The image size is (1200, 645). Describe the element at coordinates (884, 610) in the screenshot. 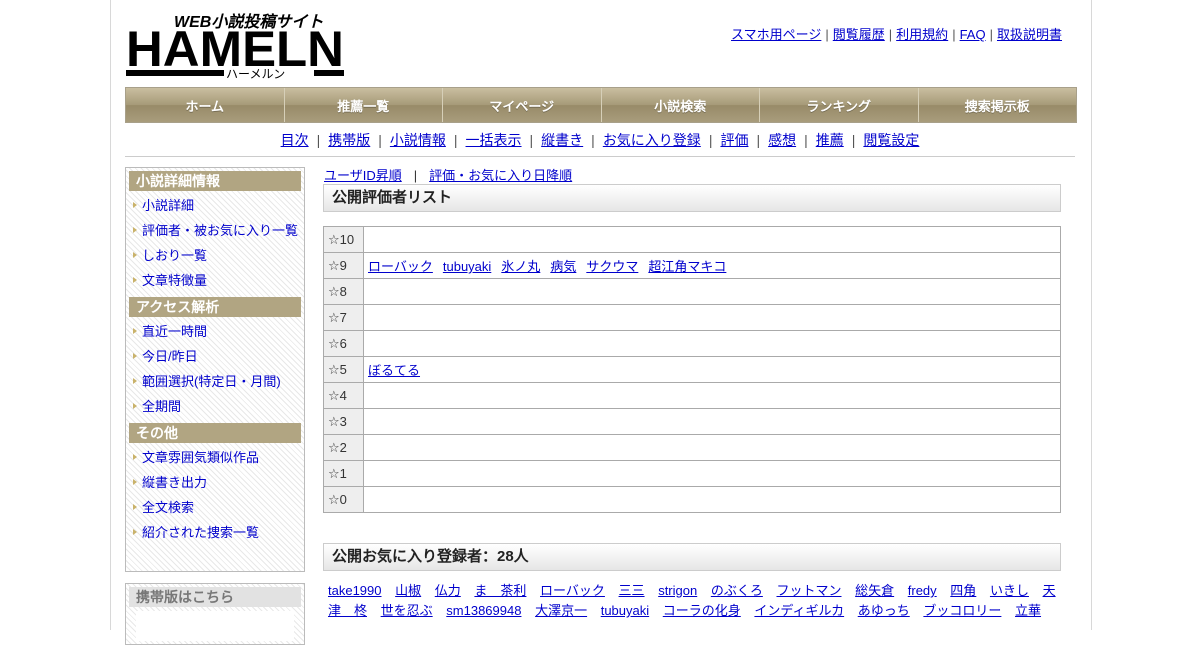

I see `favorite-user-link: あゆっち` at that location.